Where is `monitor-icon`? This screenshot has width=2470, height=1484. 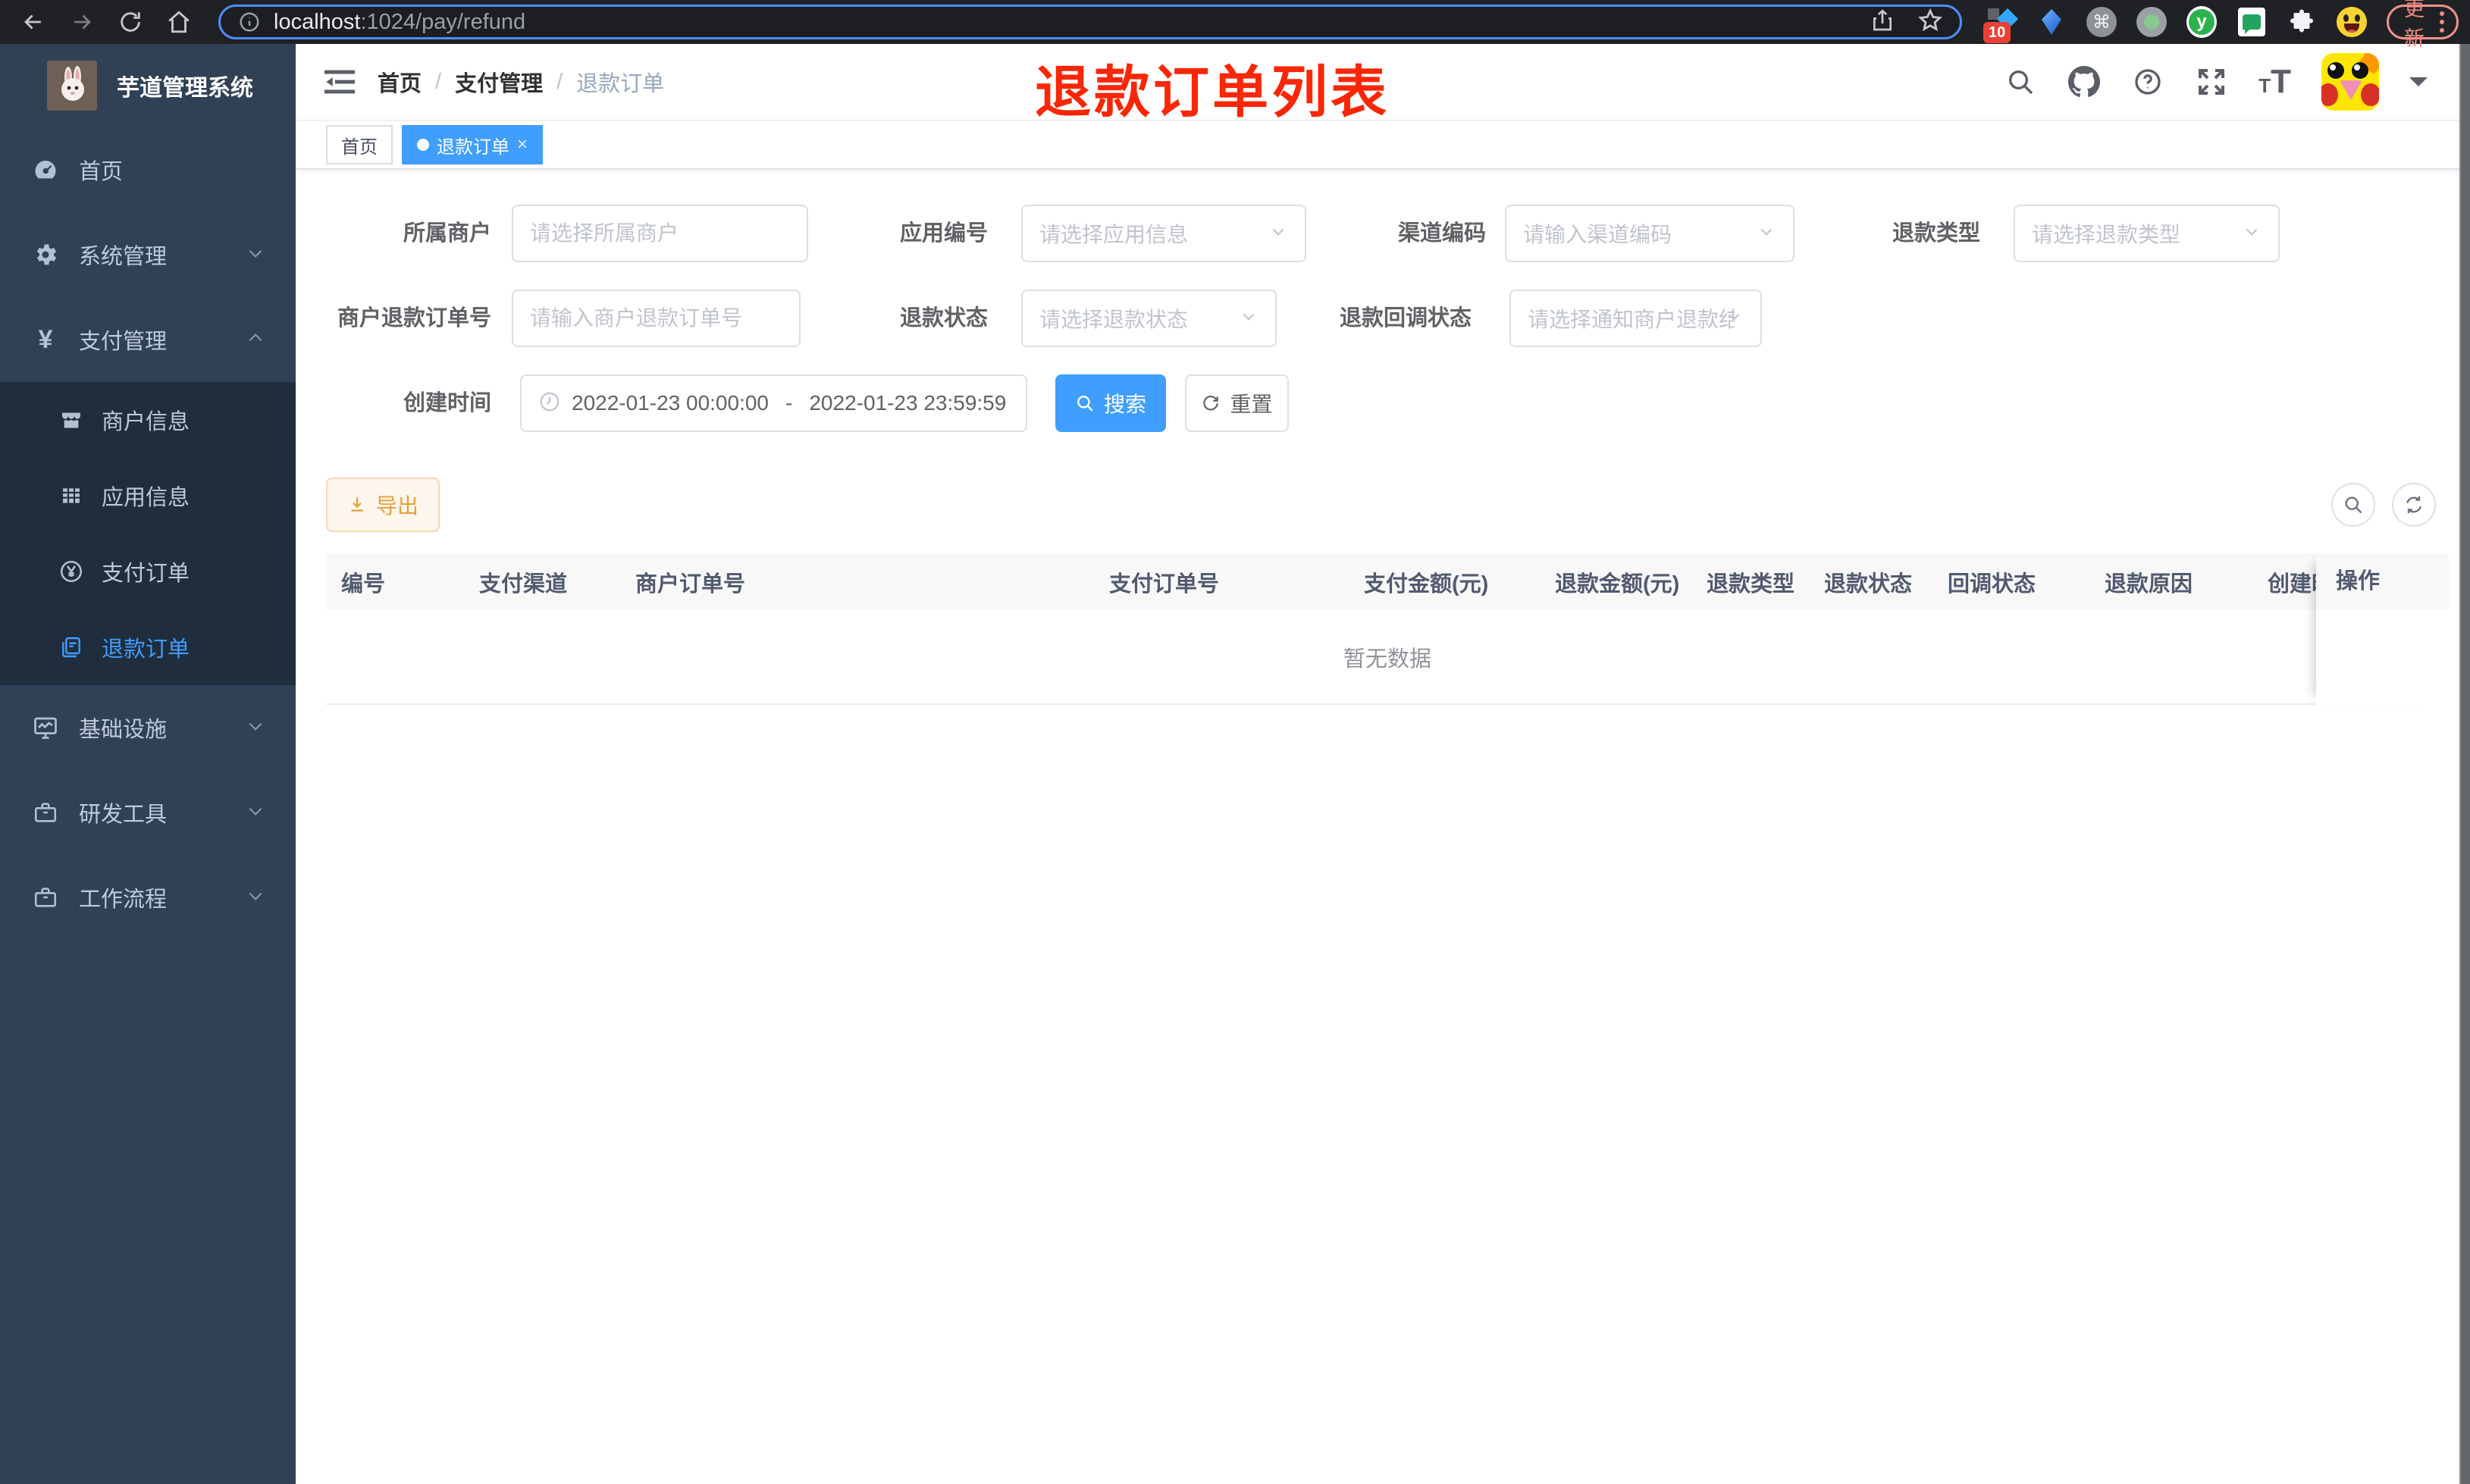 monitor-icon is located at coordinates (45, 727).